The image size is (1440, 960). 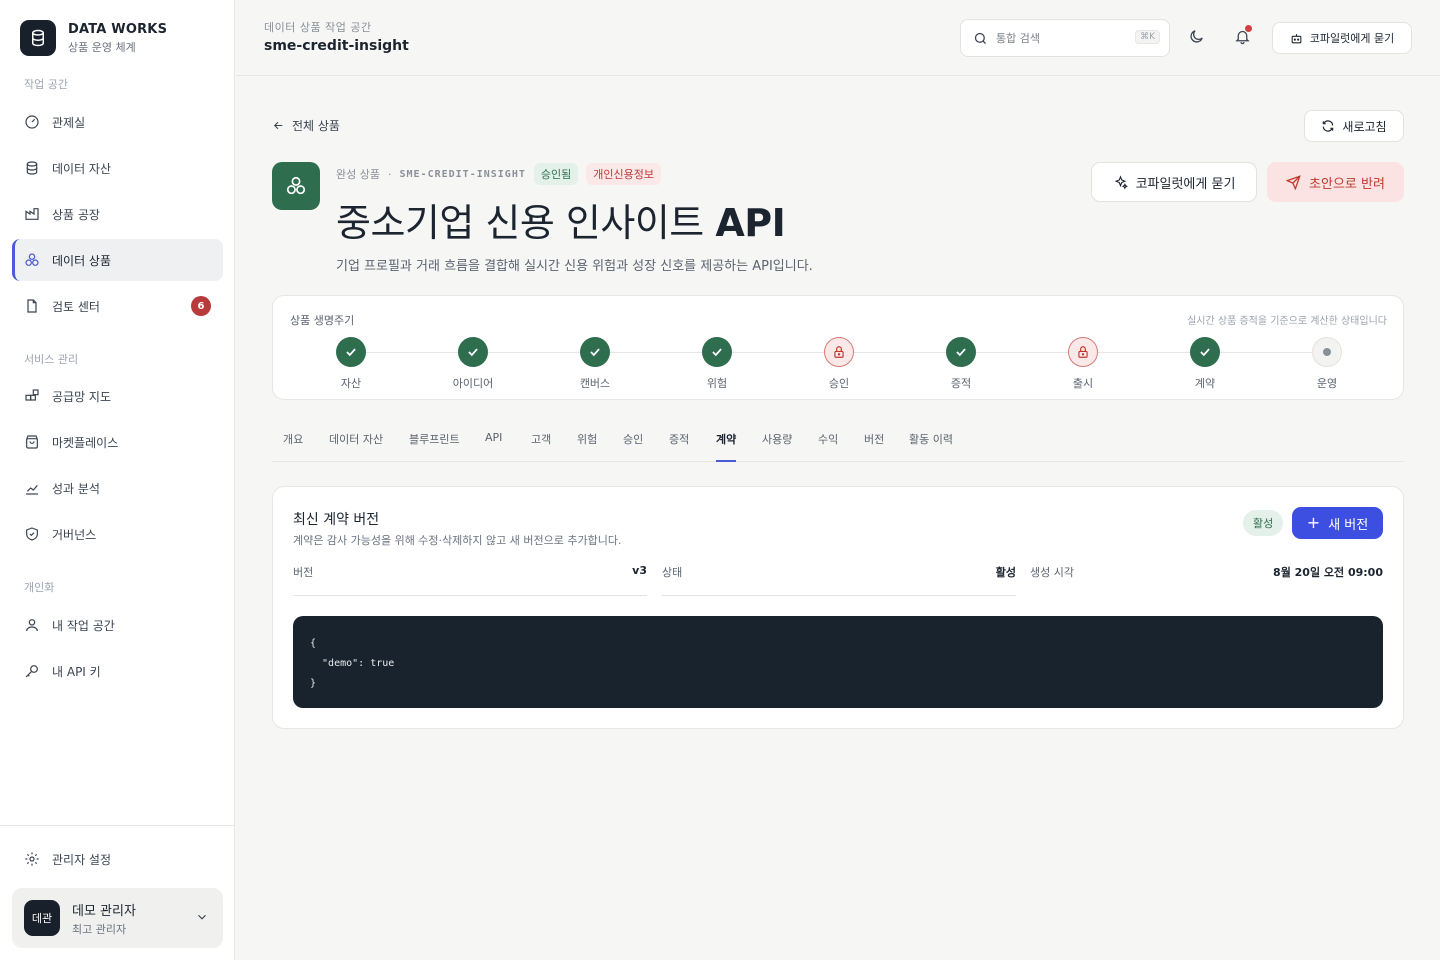 What do you see at coordinates (633, 446) in the screenshot?
I see `tab-6: 승인` at bounding box center [633, 446].